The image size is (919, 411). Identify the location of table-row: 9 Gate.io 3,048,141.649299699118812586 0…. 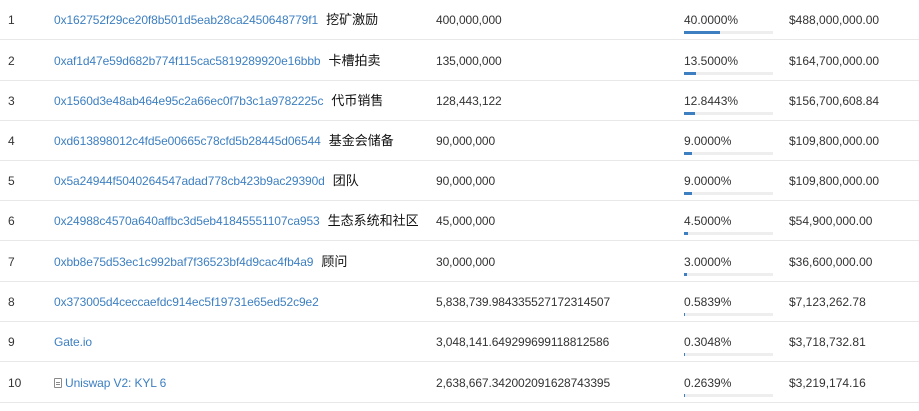
(459, 342).